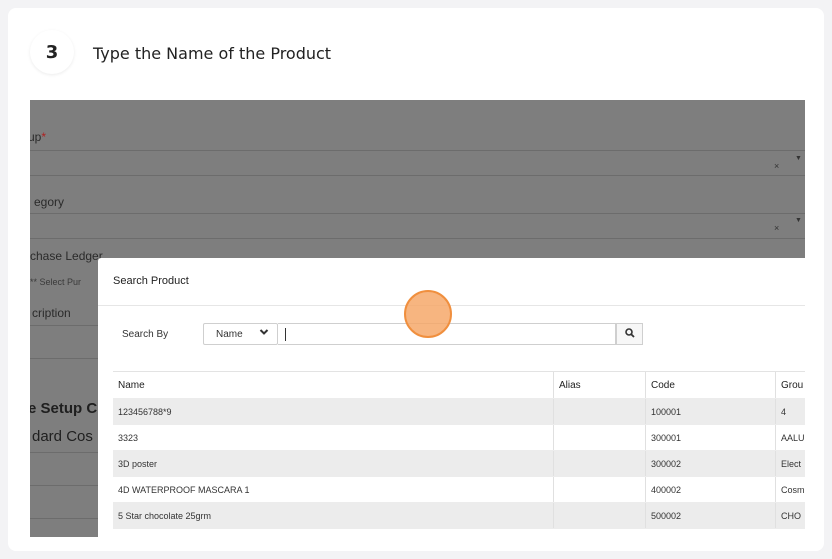 This screenshot has height=559, width=832. What do you see at coordinates (165, 515) in the screenshot?
I see `cell-name: 5 Star chocolate 25grm` at bounding box center [165, 515].